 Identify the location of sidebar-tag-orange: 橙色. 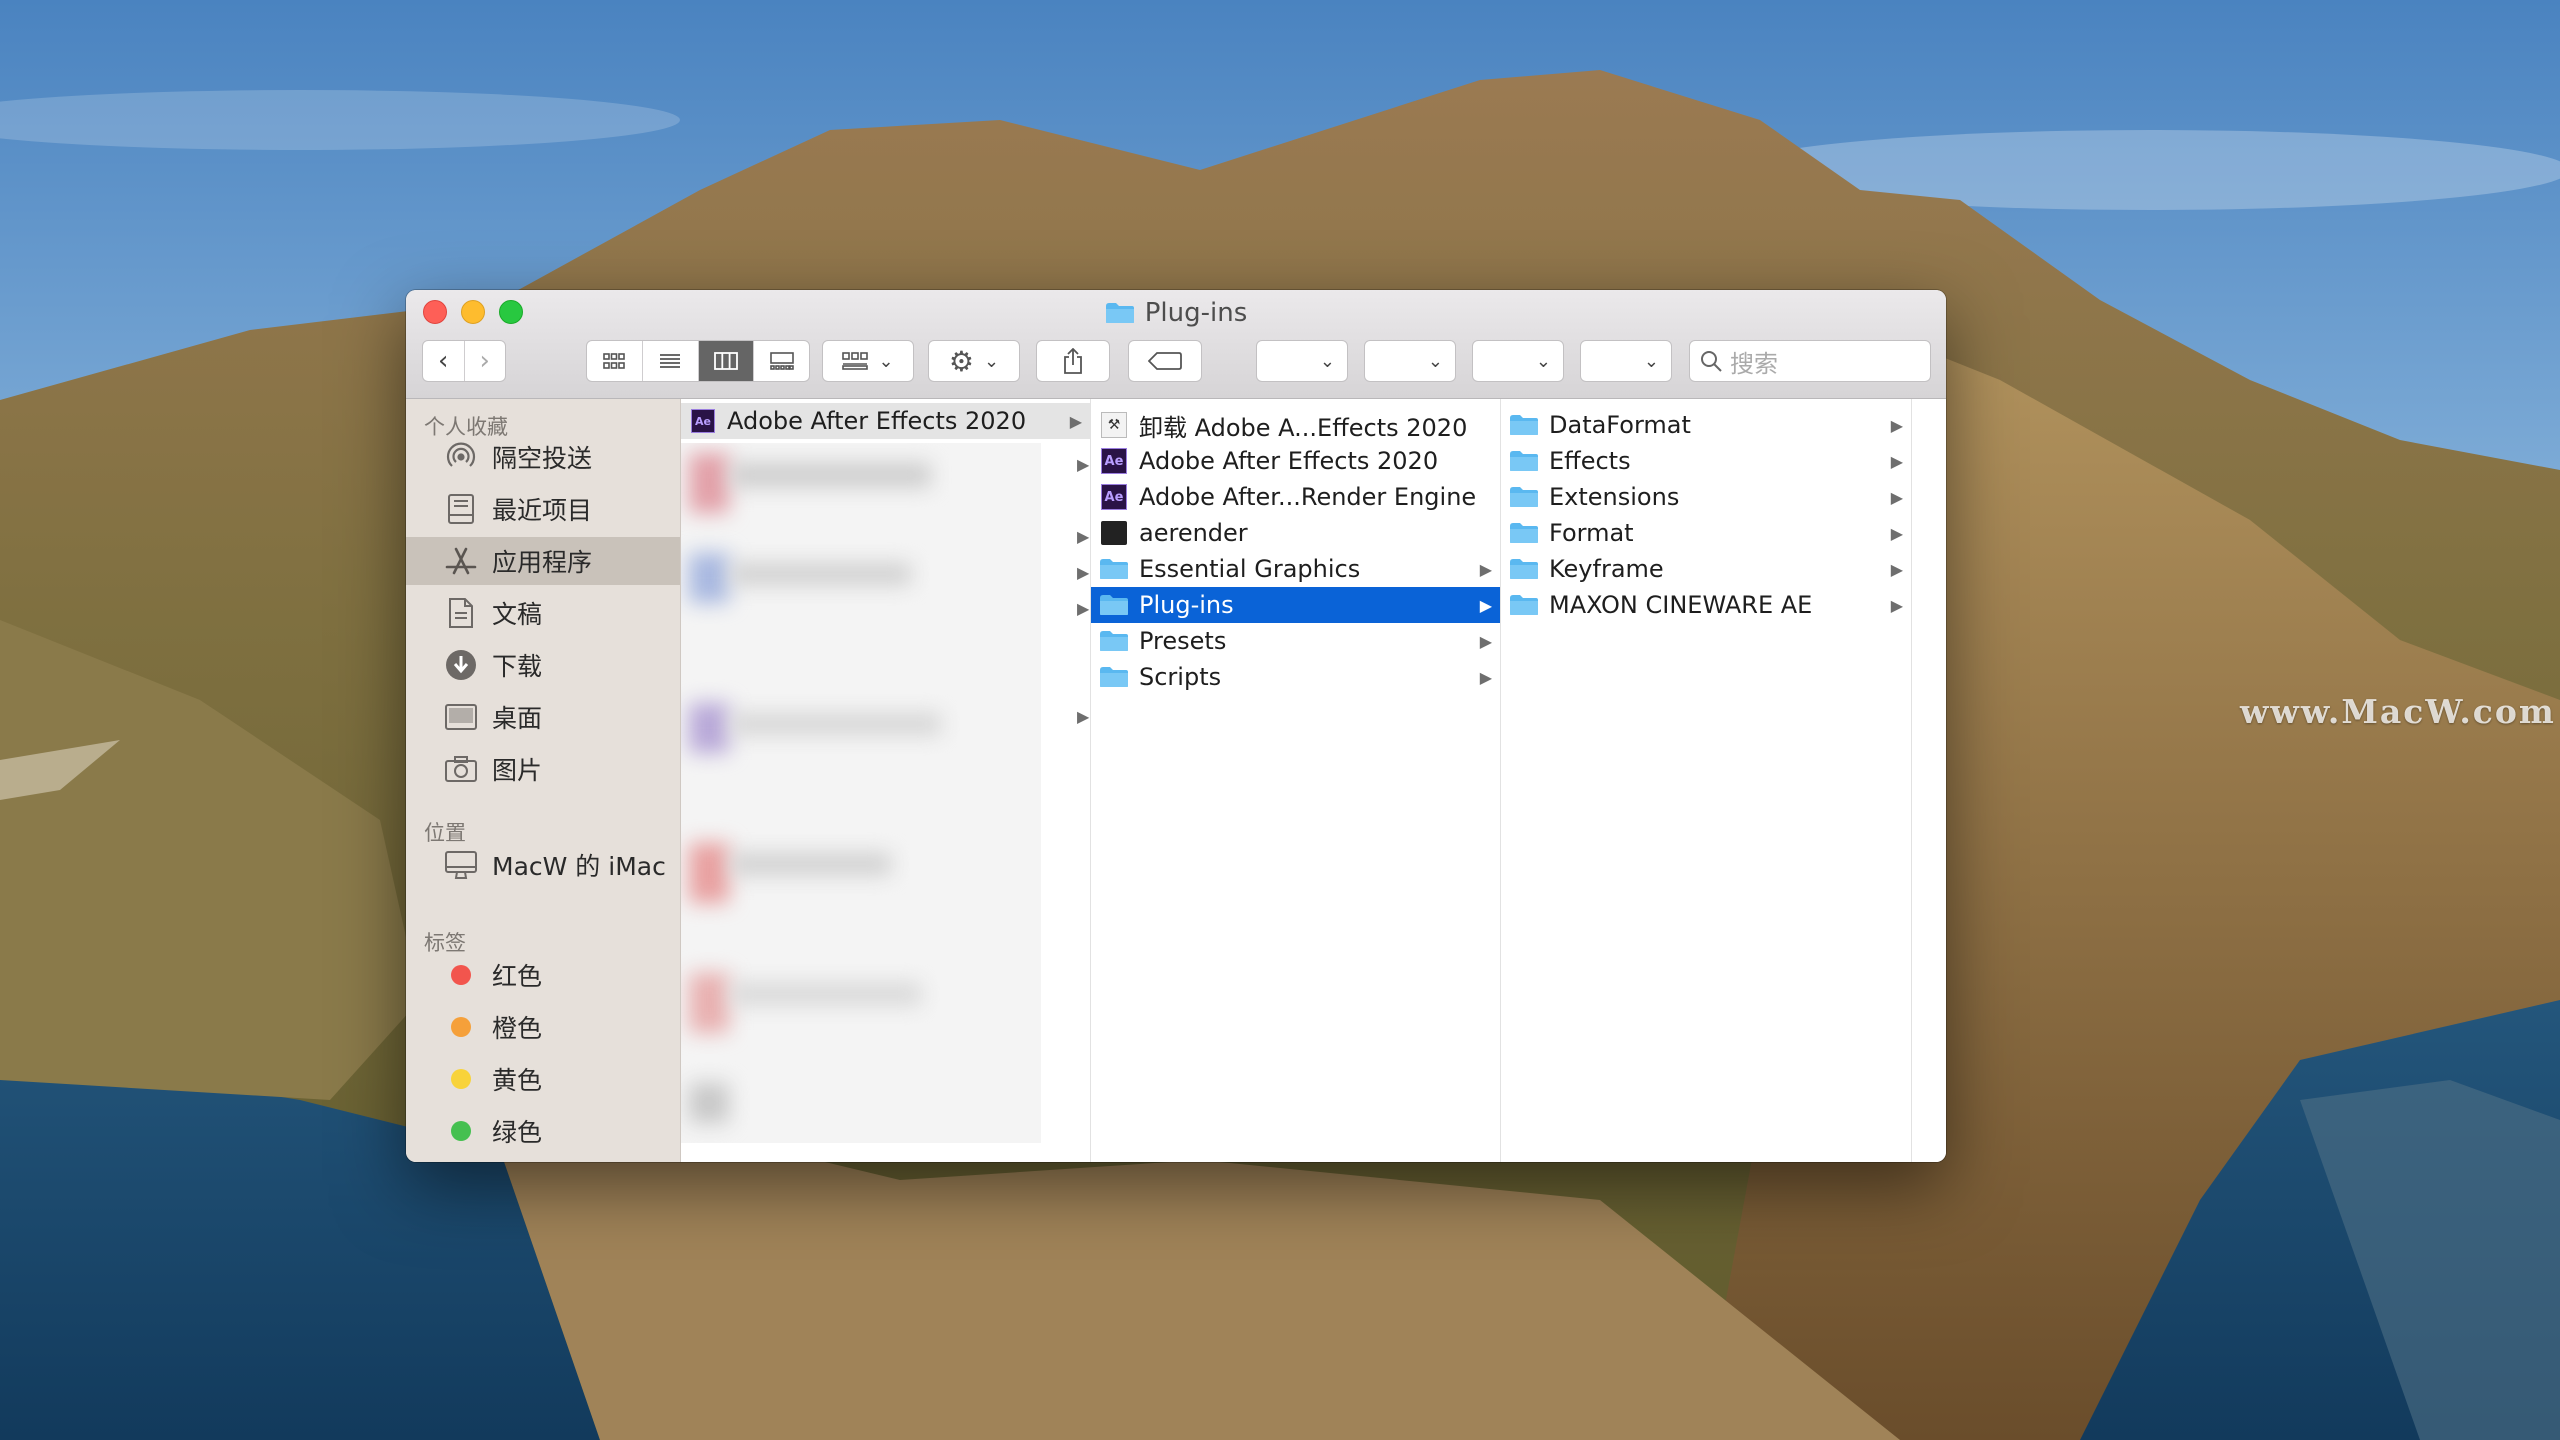
(543, 1027).